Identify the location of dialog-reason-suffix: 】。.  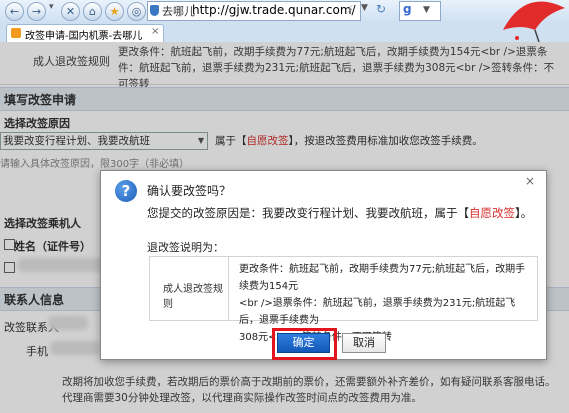
(524, 213).